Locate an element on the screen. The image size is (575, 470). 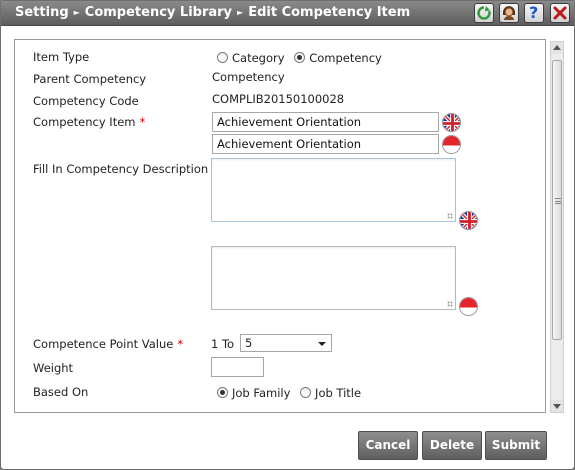
scroll-down-arrow is located at coordinates (557, 406).